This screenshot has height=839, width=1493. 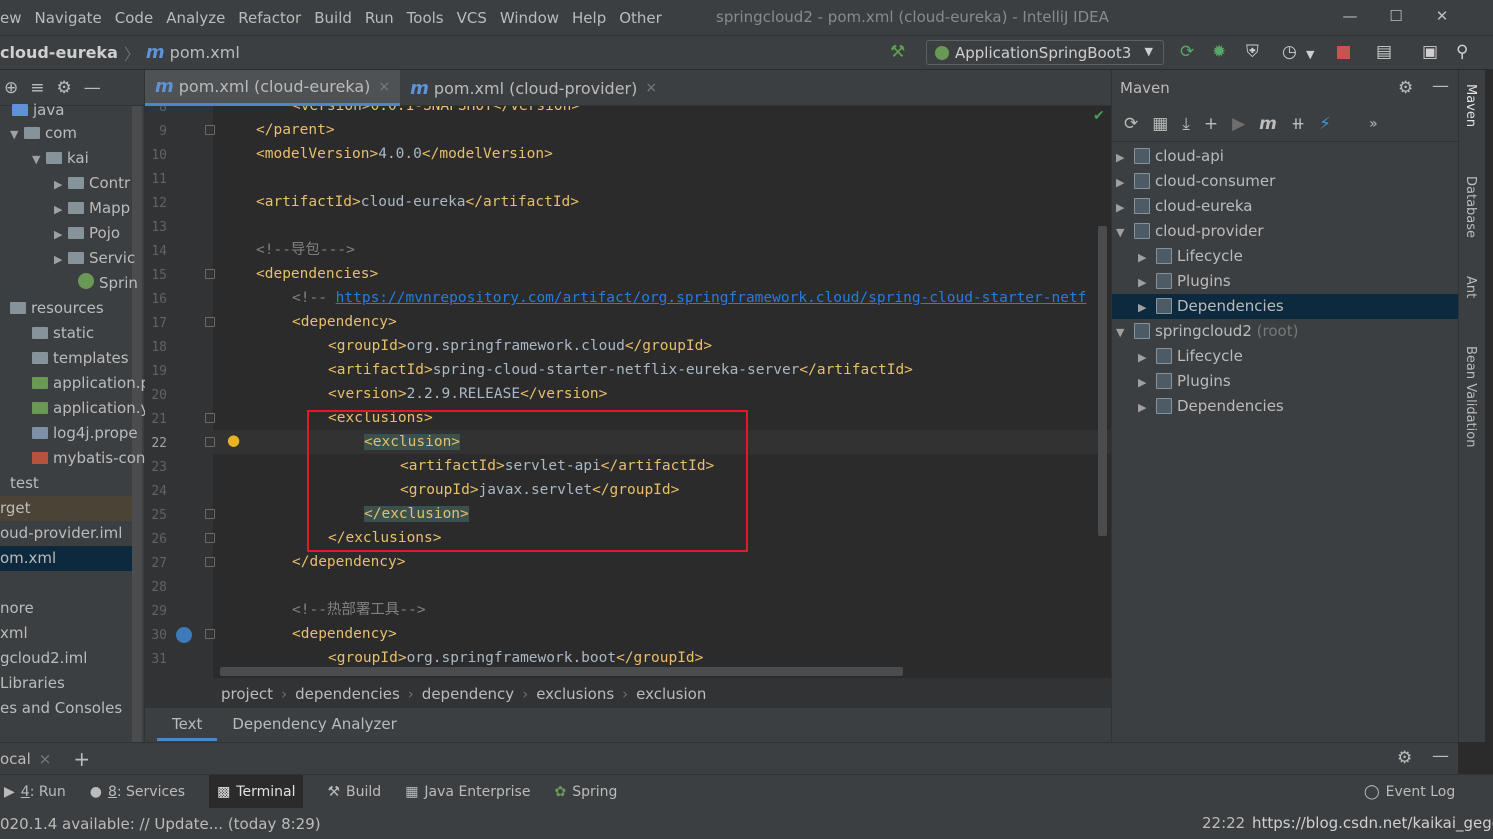 I want to click on tool-window-build: ⚒ Build, so click(x=354, y=792).